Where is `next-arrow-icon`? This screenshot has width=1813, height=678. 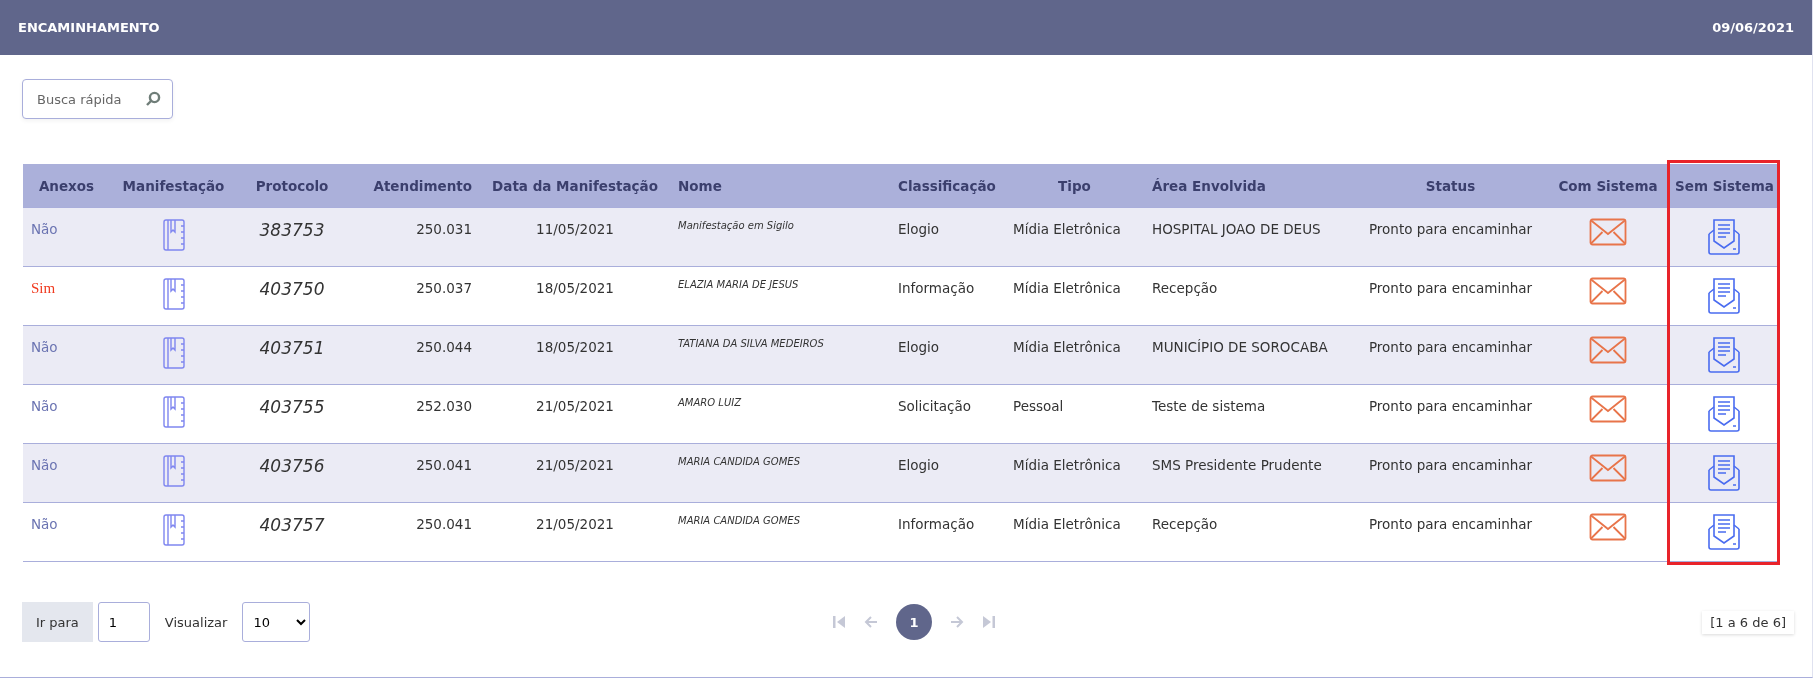
next-arrow-icon is located at coordinates (957, 622).